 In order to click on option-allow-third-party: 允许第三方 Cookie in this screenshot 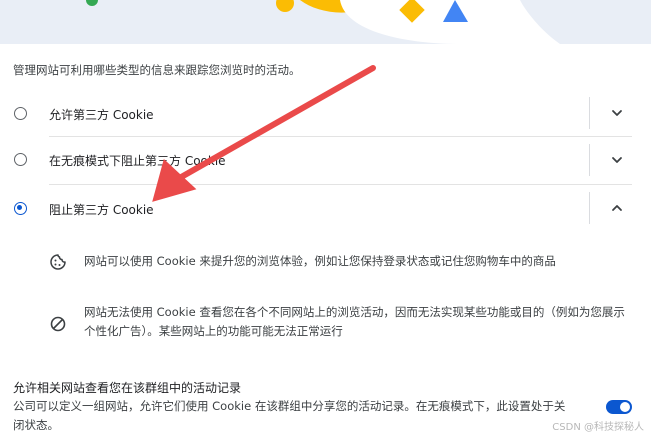, I will do `click(325, 113)`.